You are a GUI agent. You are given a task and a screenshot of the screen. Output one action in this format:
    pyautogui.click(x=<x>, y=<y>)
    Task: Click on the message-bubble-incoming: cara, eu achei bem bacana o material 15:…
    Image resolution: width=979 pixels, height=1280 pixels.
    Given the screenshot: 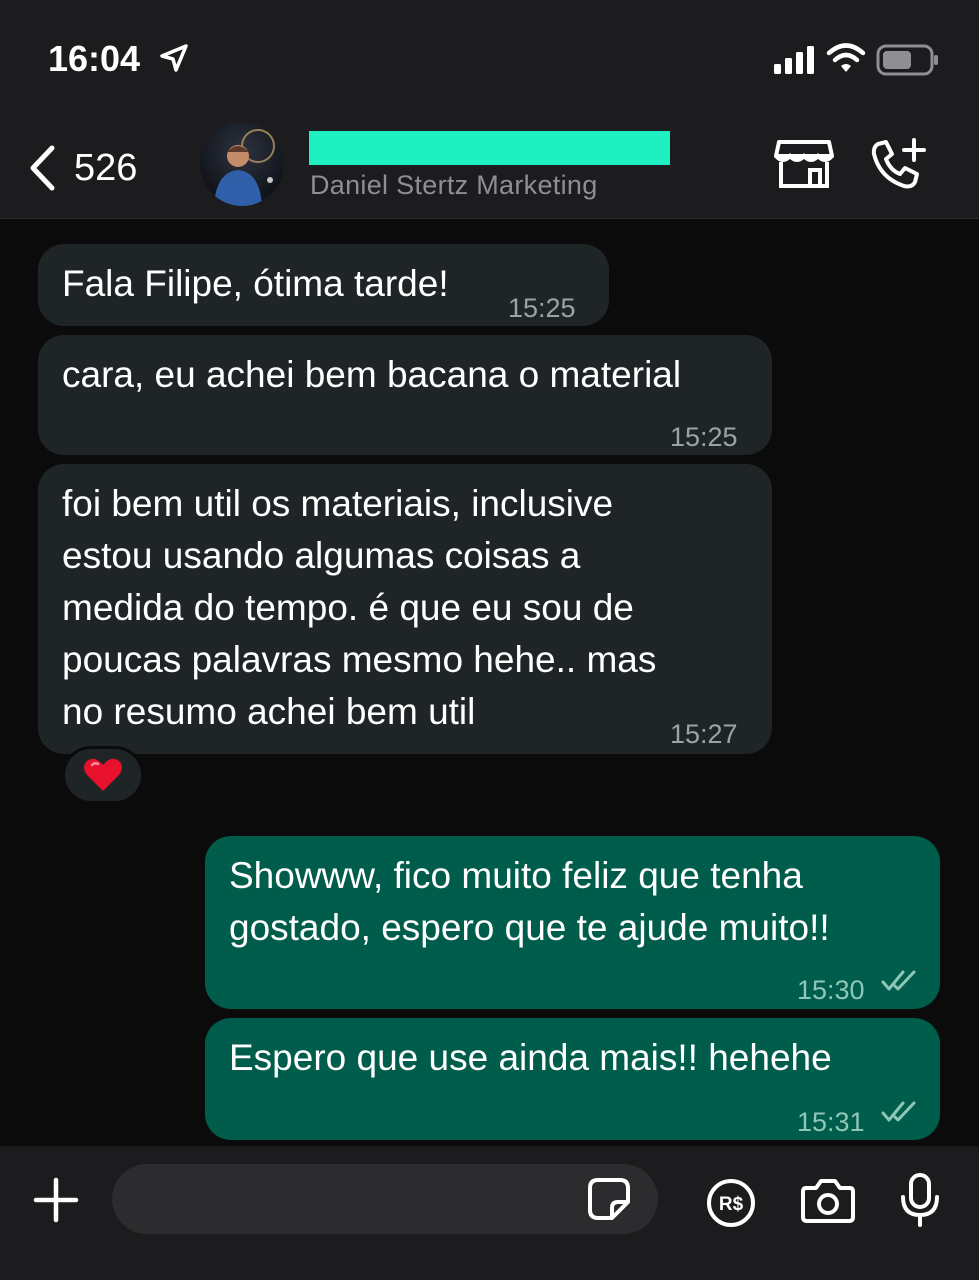 What is the action you would take?
    pyautogui.click(x=405, y=395)
    